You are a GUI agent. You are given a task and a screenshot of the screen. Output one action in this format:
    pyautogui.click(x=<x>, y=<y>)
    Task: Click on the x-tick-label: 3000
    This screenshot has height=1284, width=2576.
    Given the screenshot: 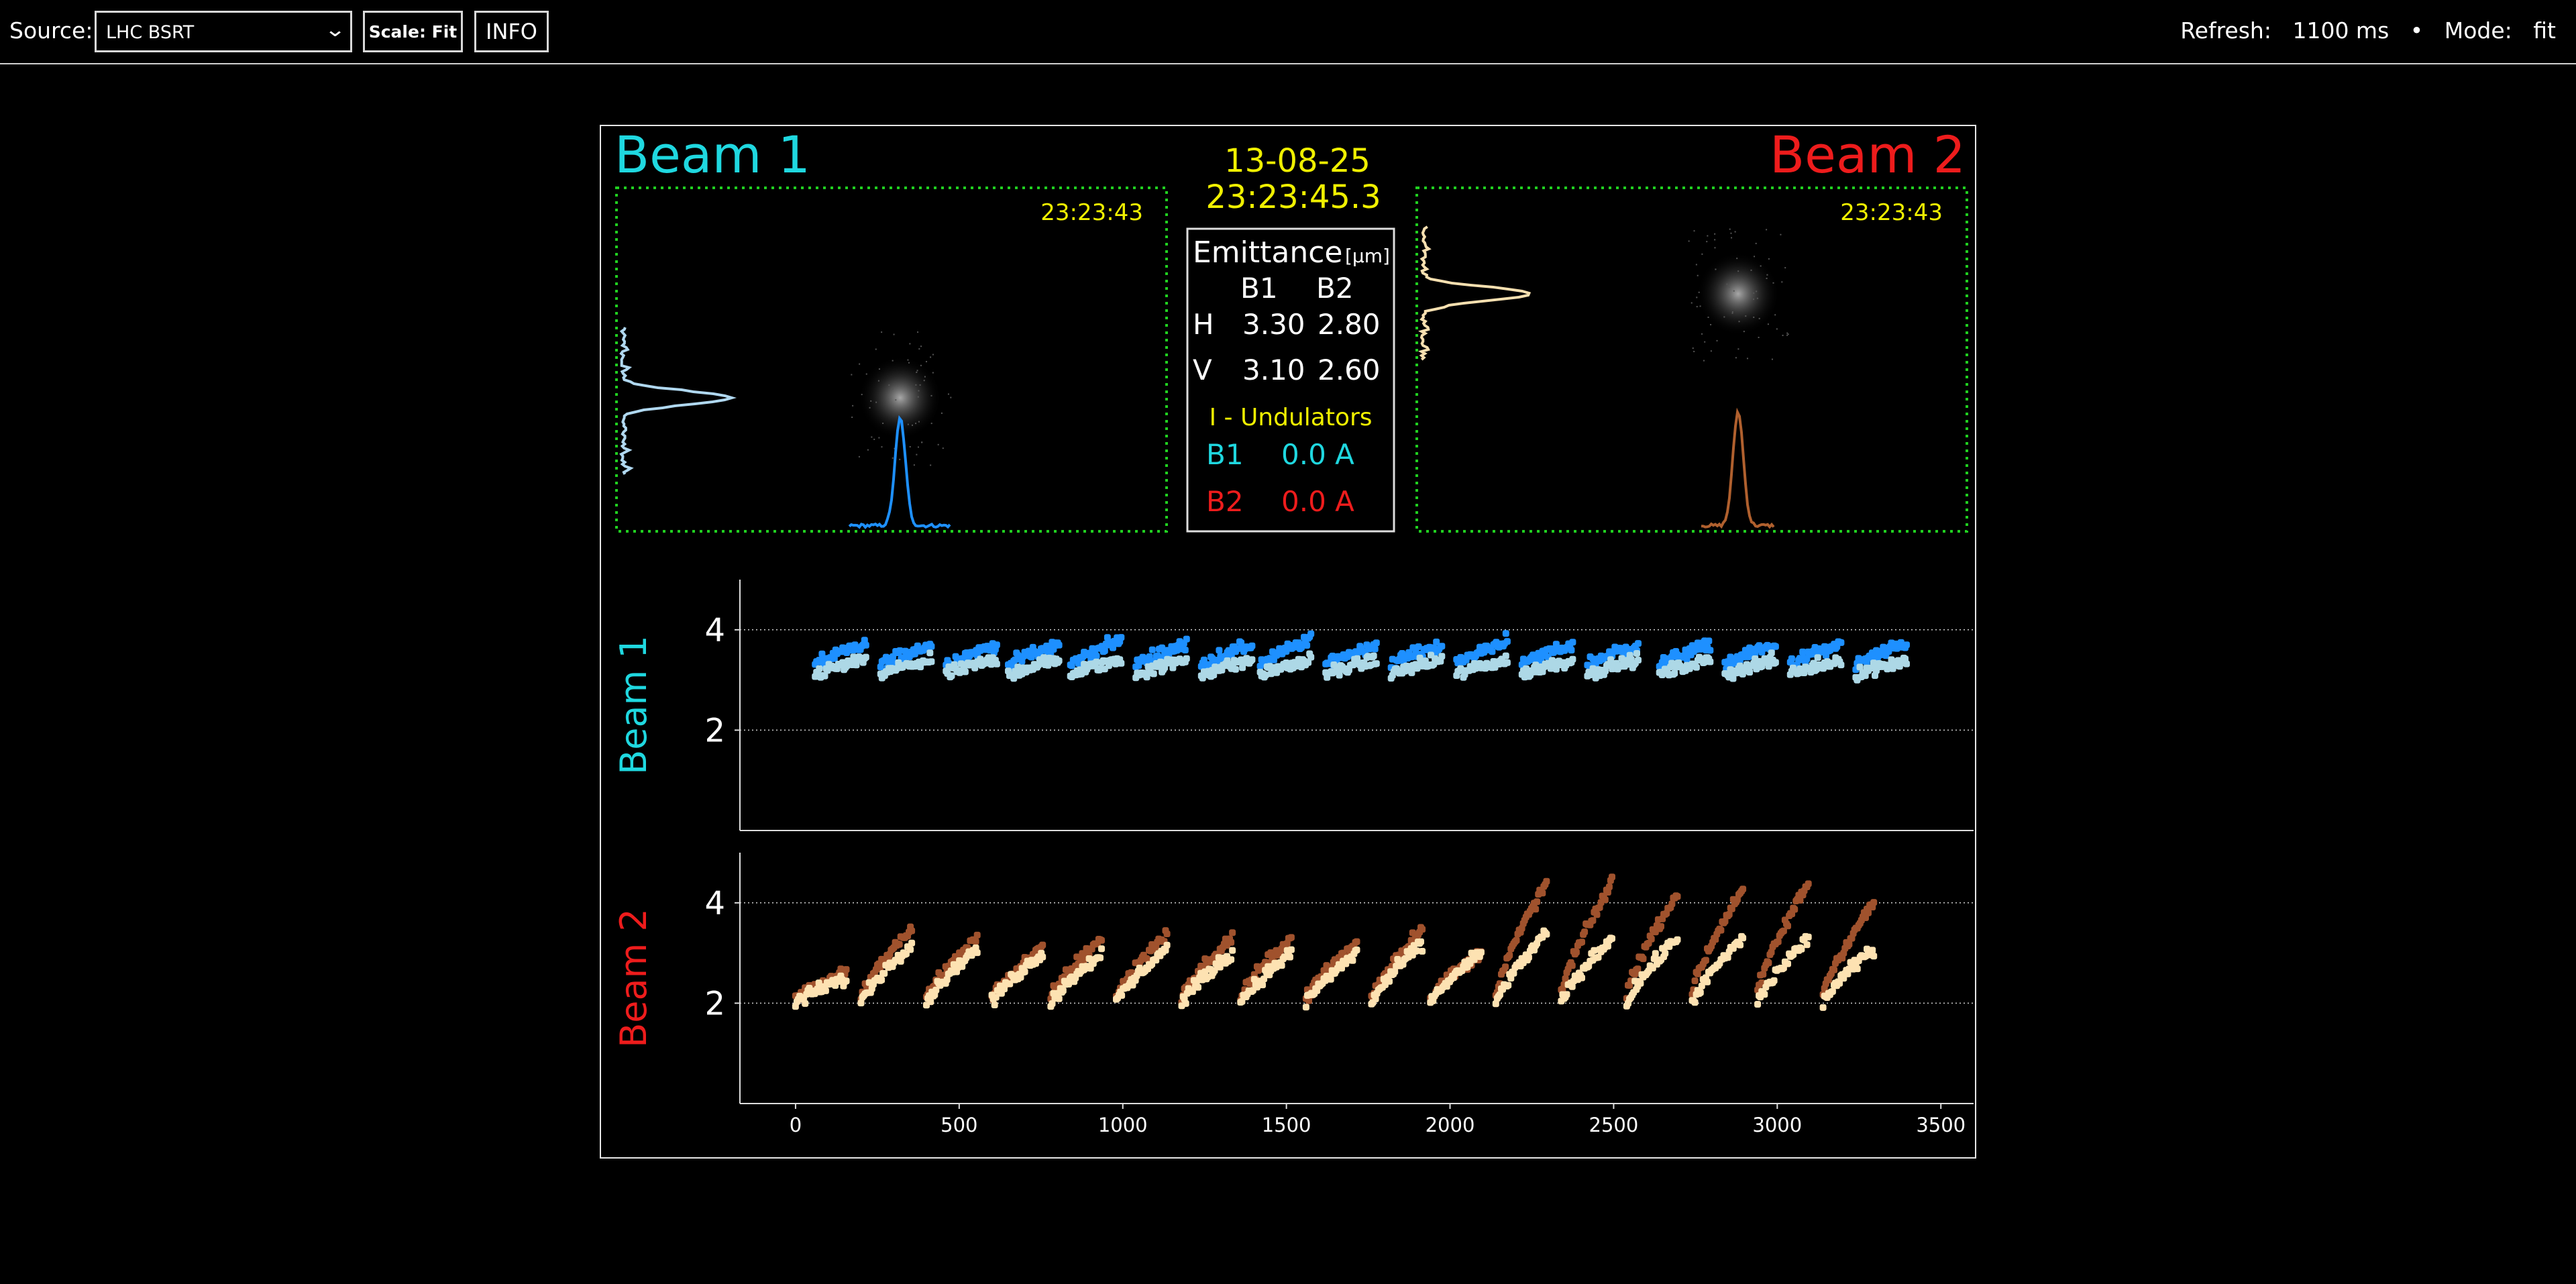 What is the action you would take?
    pyautogui.click(x=1777, y=1125)
    